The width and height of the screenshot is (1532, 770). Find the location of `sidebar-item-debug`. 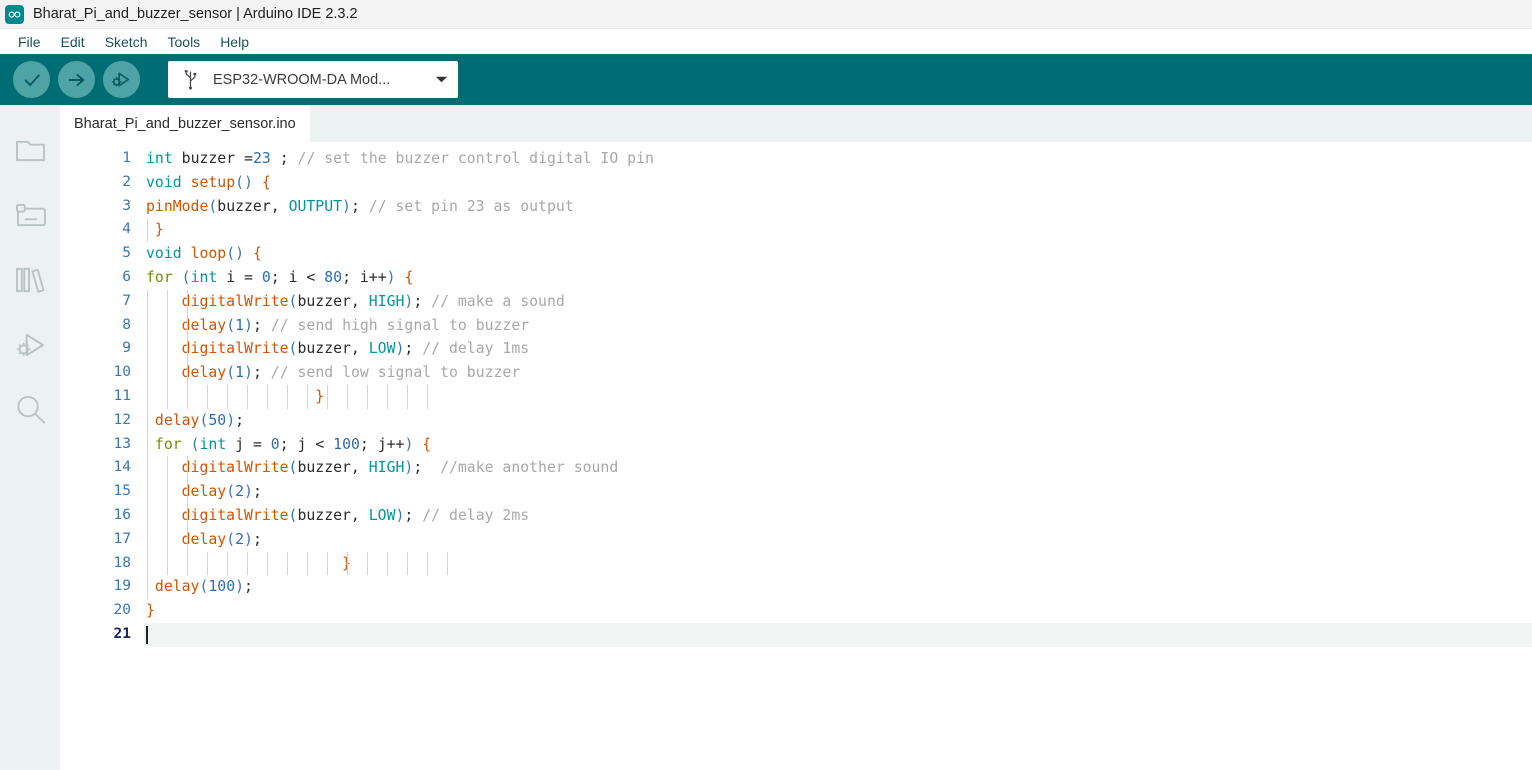

sidebar-item-debug is located at coordinates (30, 344).